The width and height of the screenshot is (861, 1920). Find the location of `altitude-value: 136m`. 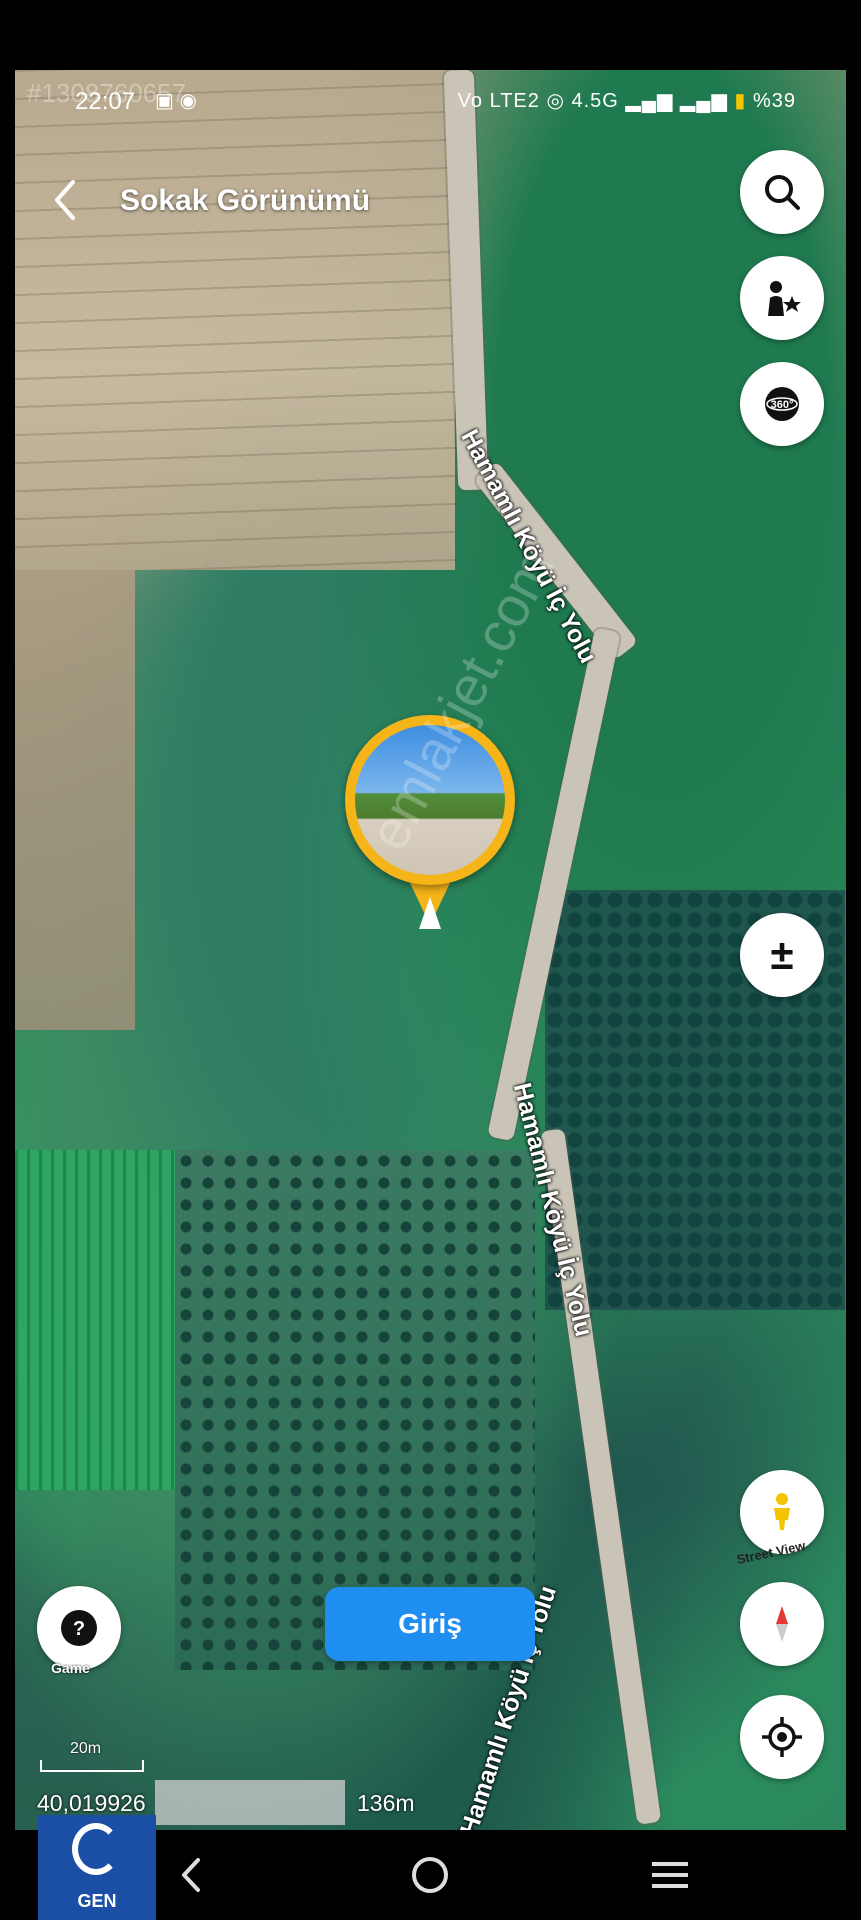

altitude-value: 136m is located at coordinates (386, 1803).